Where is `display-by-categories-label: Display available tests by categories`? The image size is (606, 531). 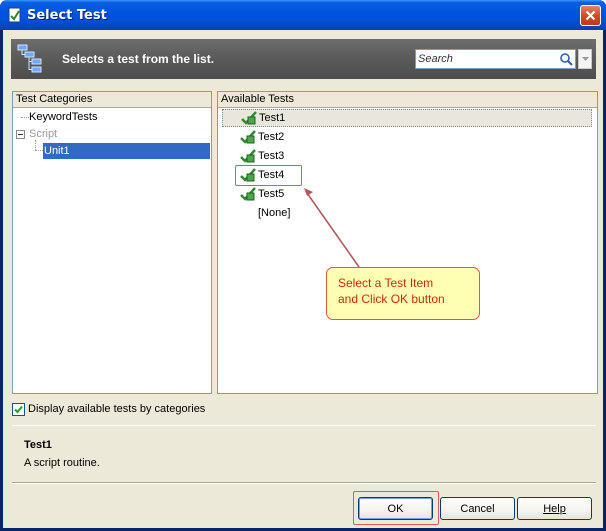
display-by-categories-label: Display available tests by categories is located at coordinates (117, 409).